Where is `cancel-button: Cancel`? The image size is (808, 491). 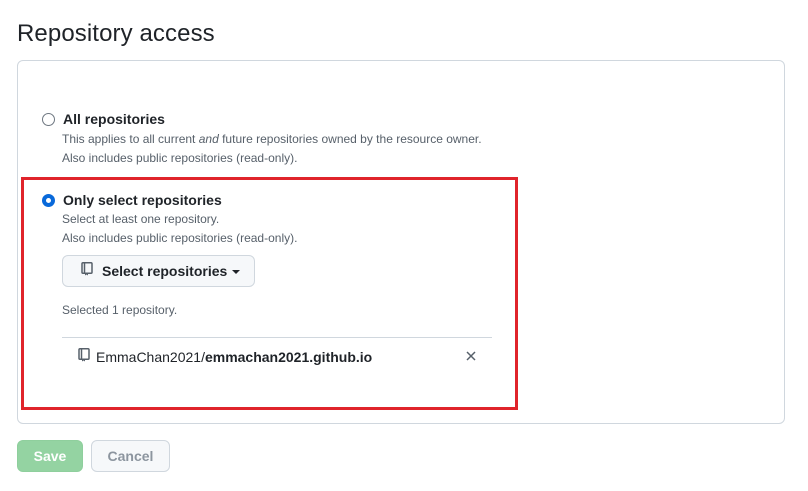
cancel-button: Cancel is located at coordinates (130, 456).